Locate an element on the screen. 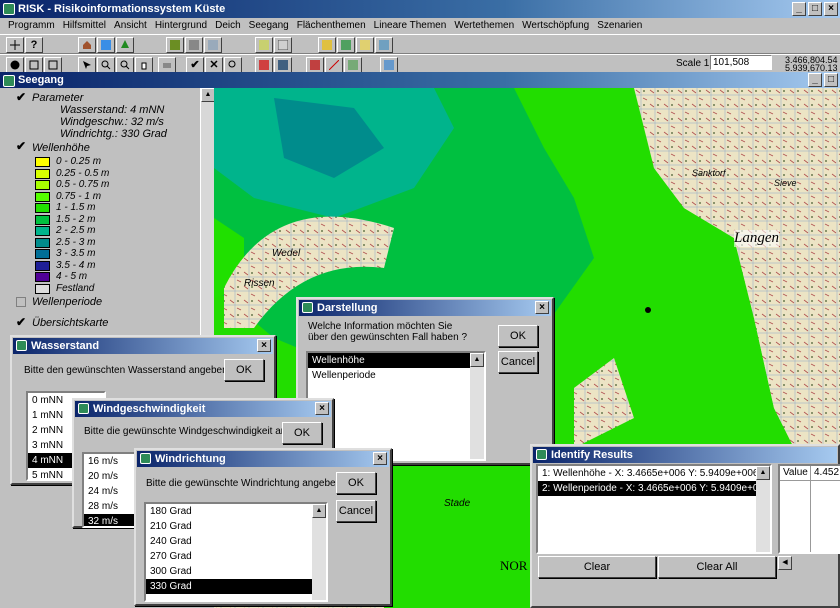 This screenshot has height=608, width=840. menu-item: Lineare Themen is located at coordinates (410, 26).